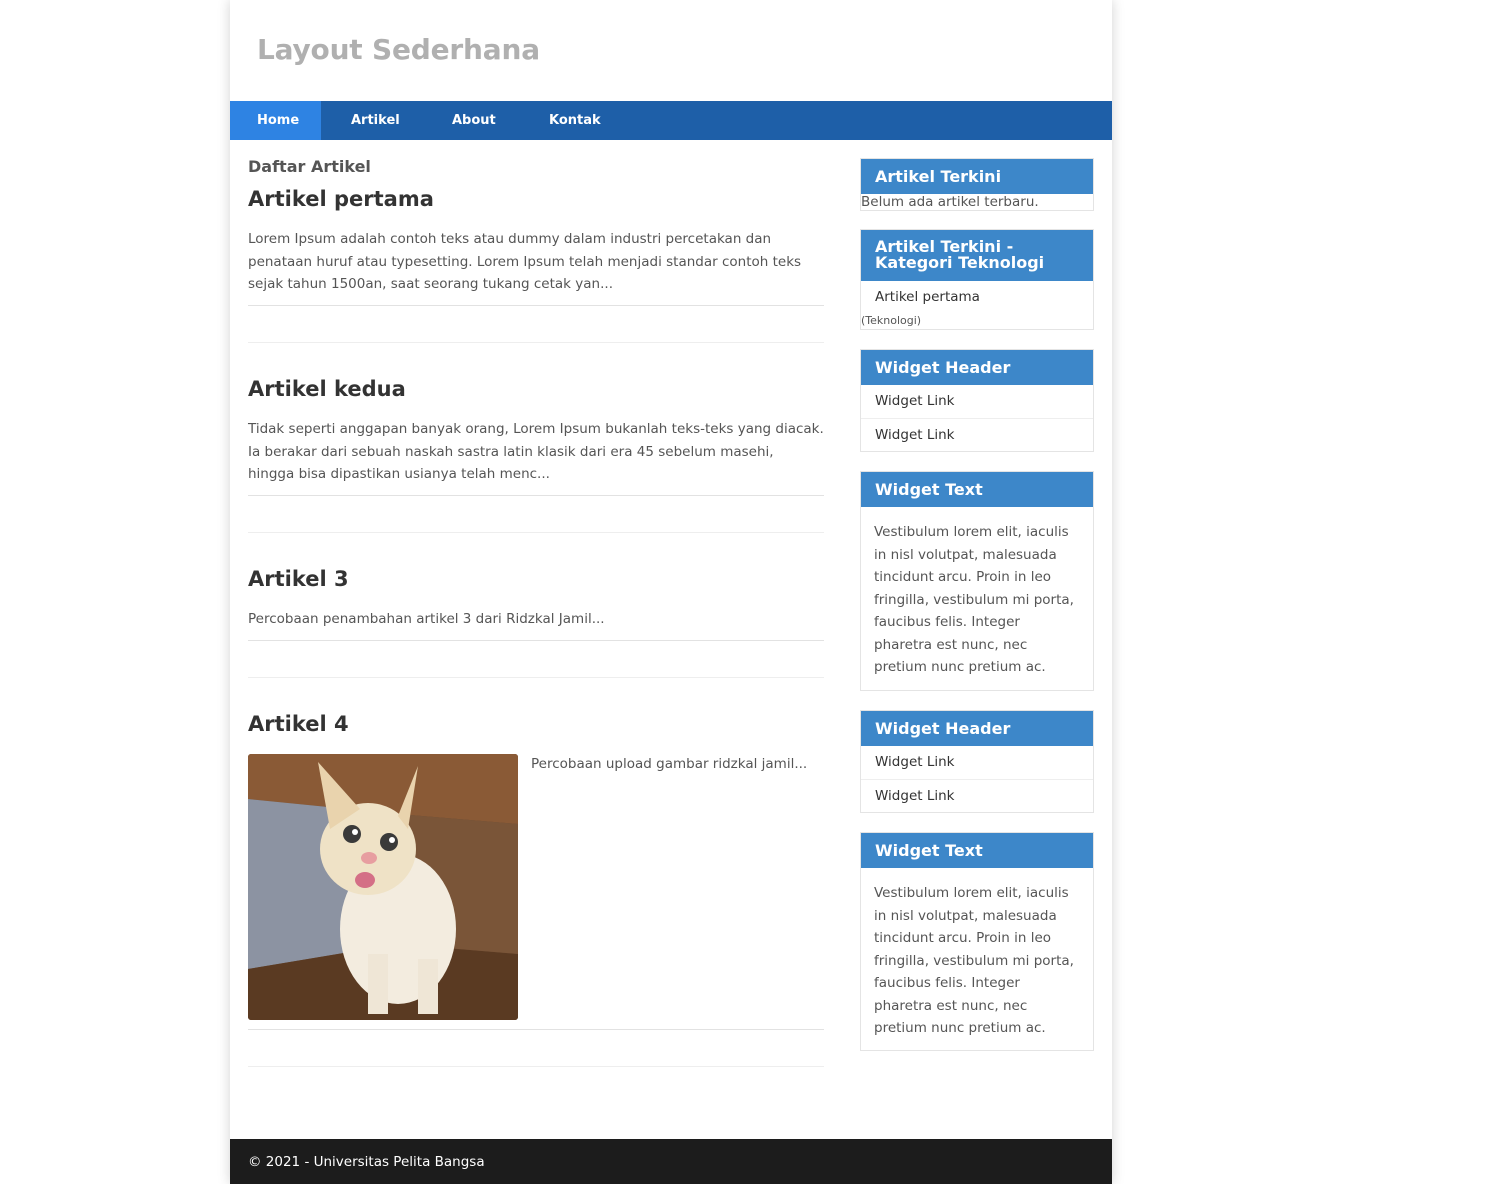  Describe the element at coordinates (383, 887) in the screenshot. I see `post-image-cat` at that location.